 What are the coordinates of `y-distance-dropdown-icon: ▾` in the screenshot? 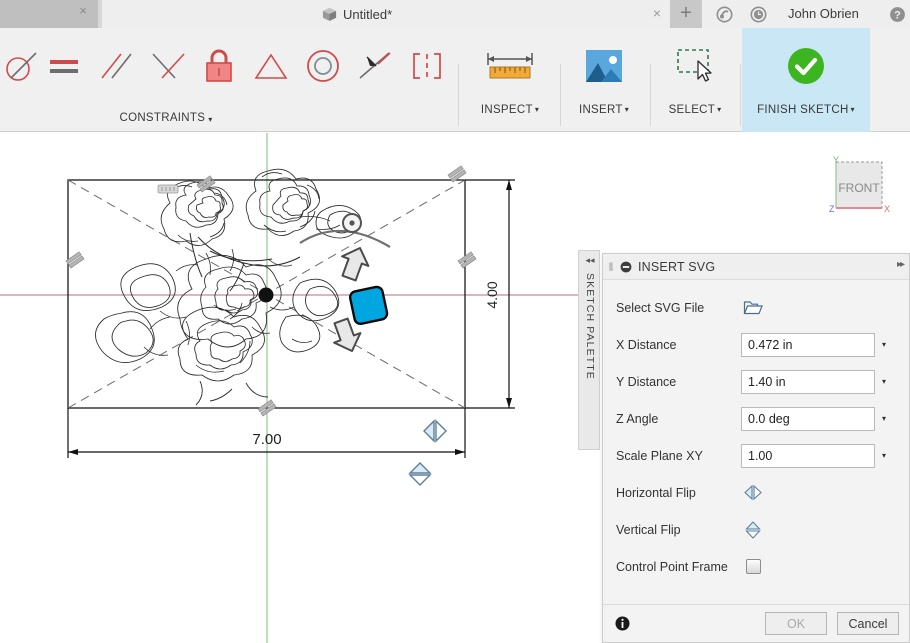 It's located at (884, 382).